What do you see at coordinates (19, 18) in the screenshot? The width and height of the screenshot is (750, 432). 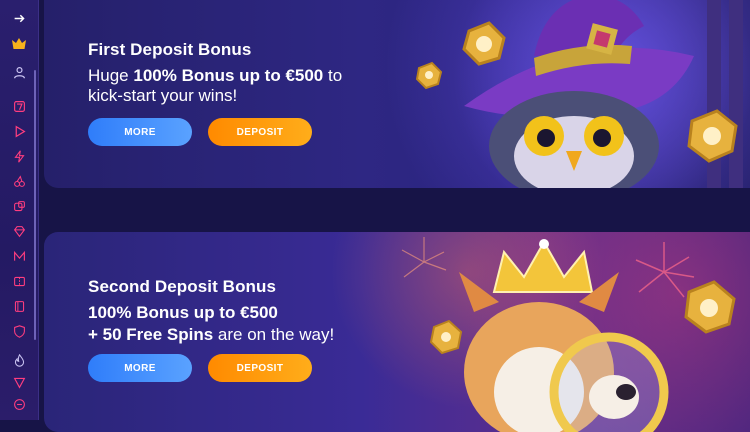 I see `arrow-right-icon` at bounding box center [19, 18].